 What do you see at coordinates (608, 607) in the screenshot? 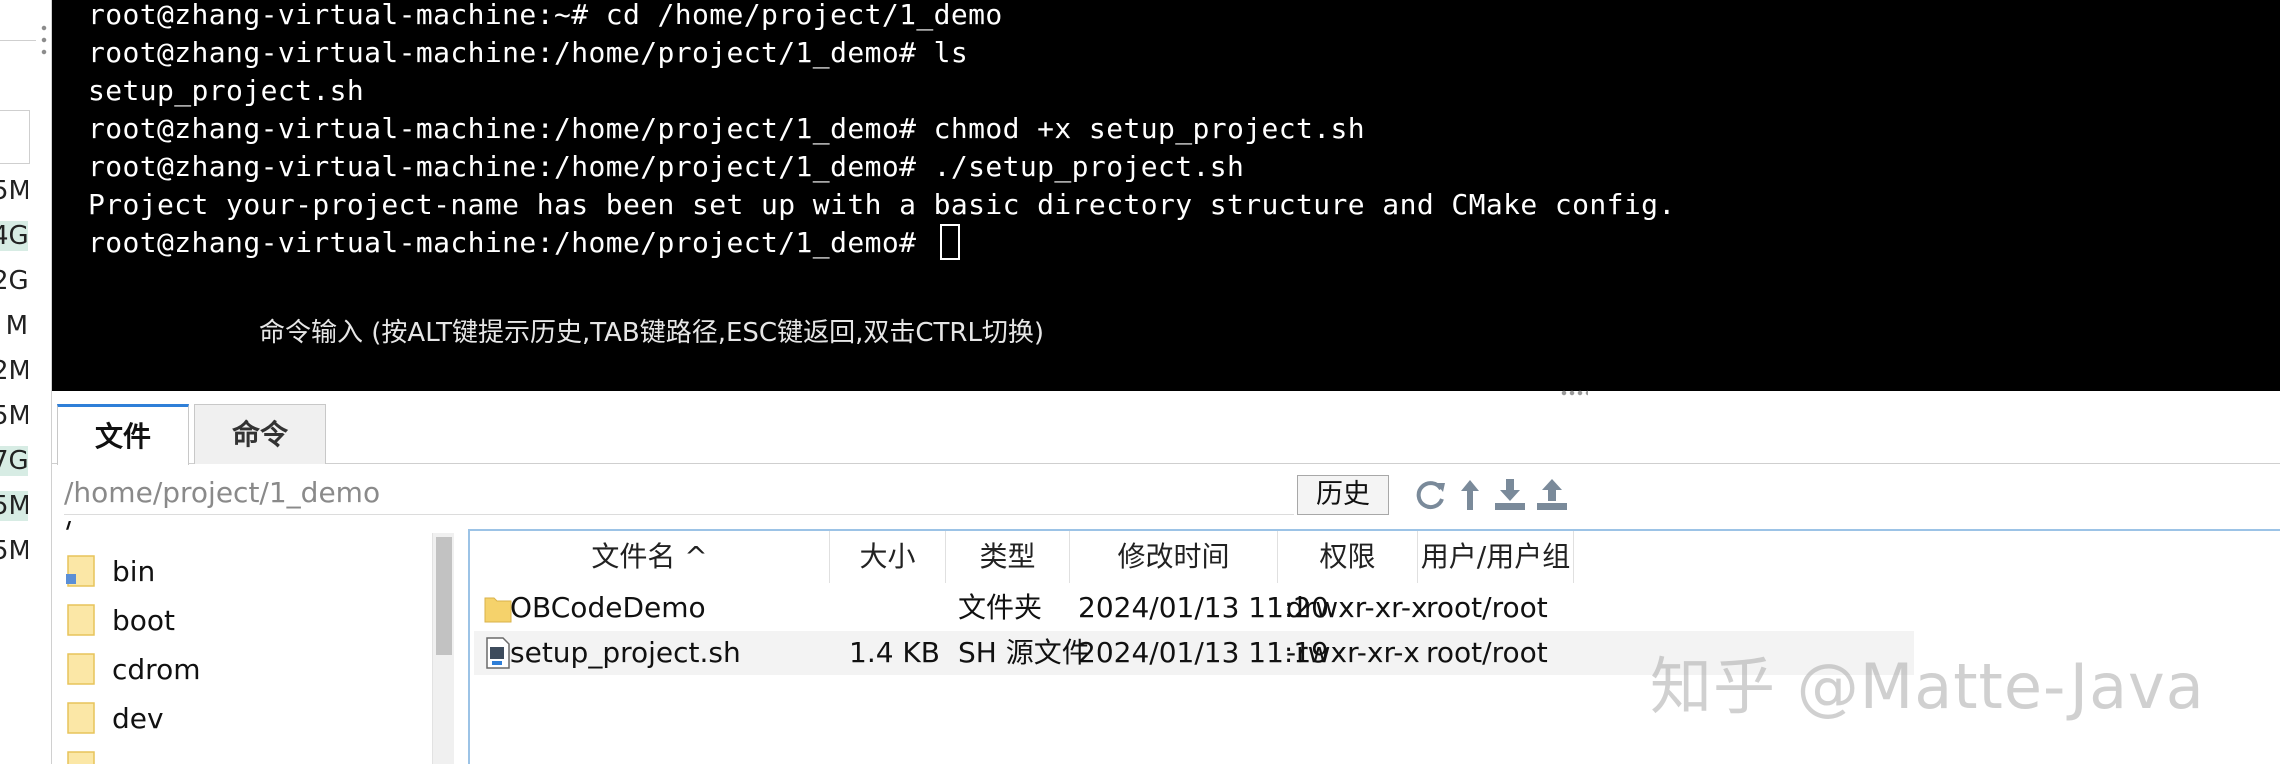
I see `file-name: OBCodeDemo` at bounding box center [608, 607].